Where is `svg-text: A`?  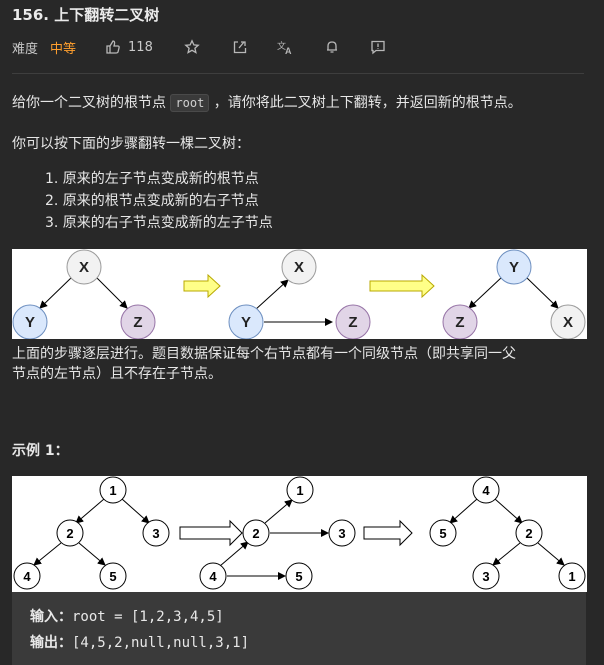
svg-text: A is located at coordinates (288, 50).